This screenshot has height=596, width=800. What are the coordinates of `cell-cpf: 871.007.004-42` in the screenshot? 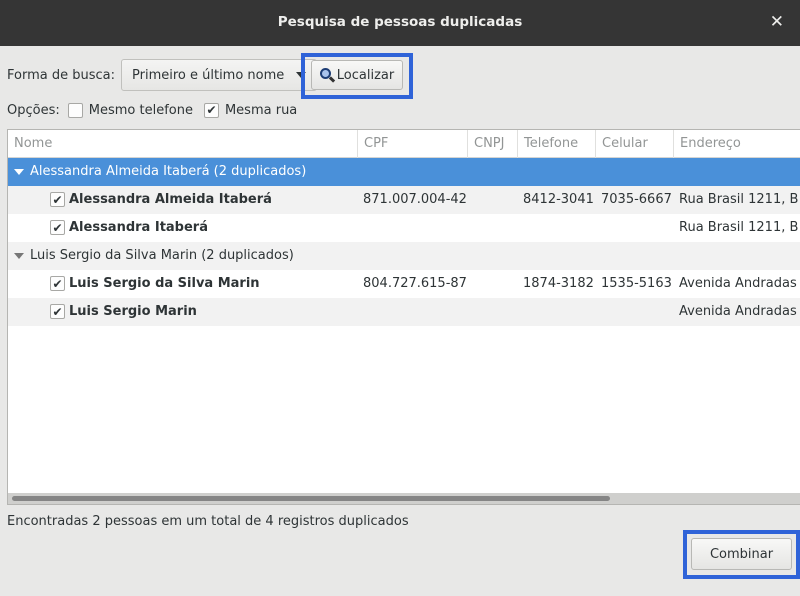 It's located at (415, 199).